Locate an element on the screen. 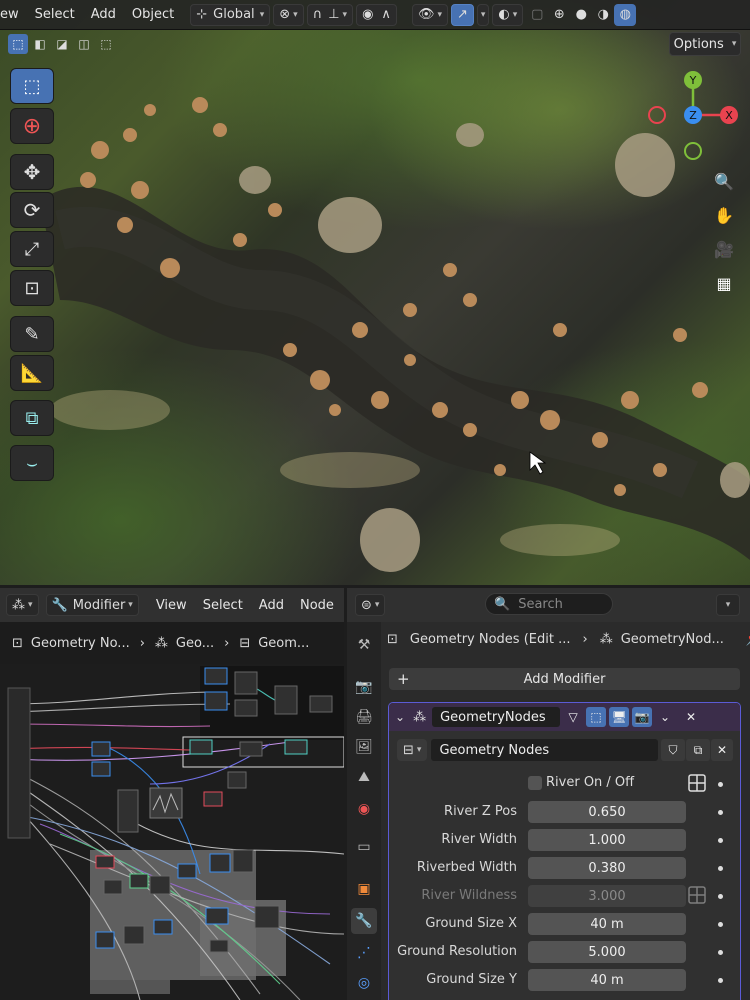 This screenshot has height=1000, width=750. add-modifier-button: + Add Modifier is located at coordinates (564, 679).